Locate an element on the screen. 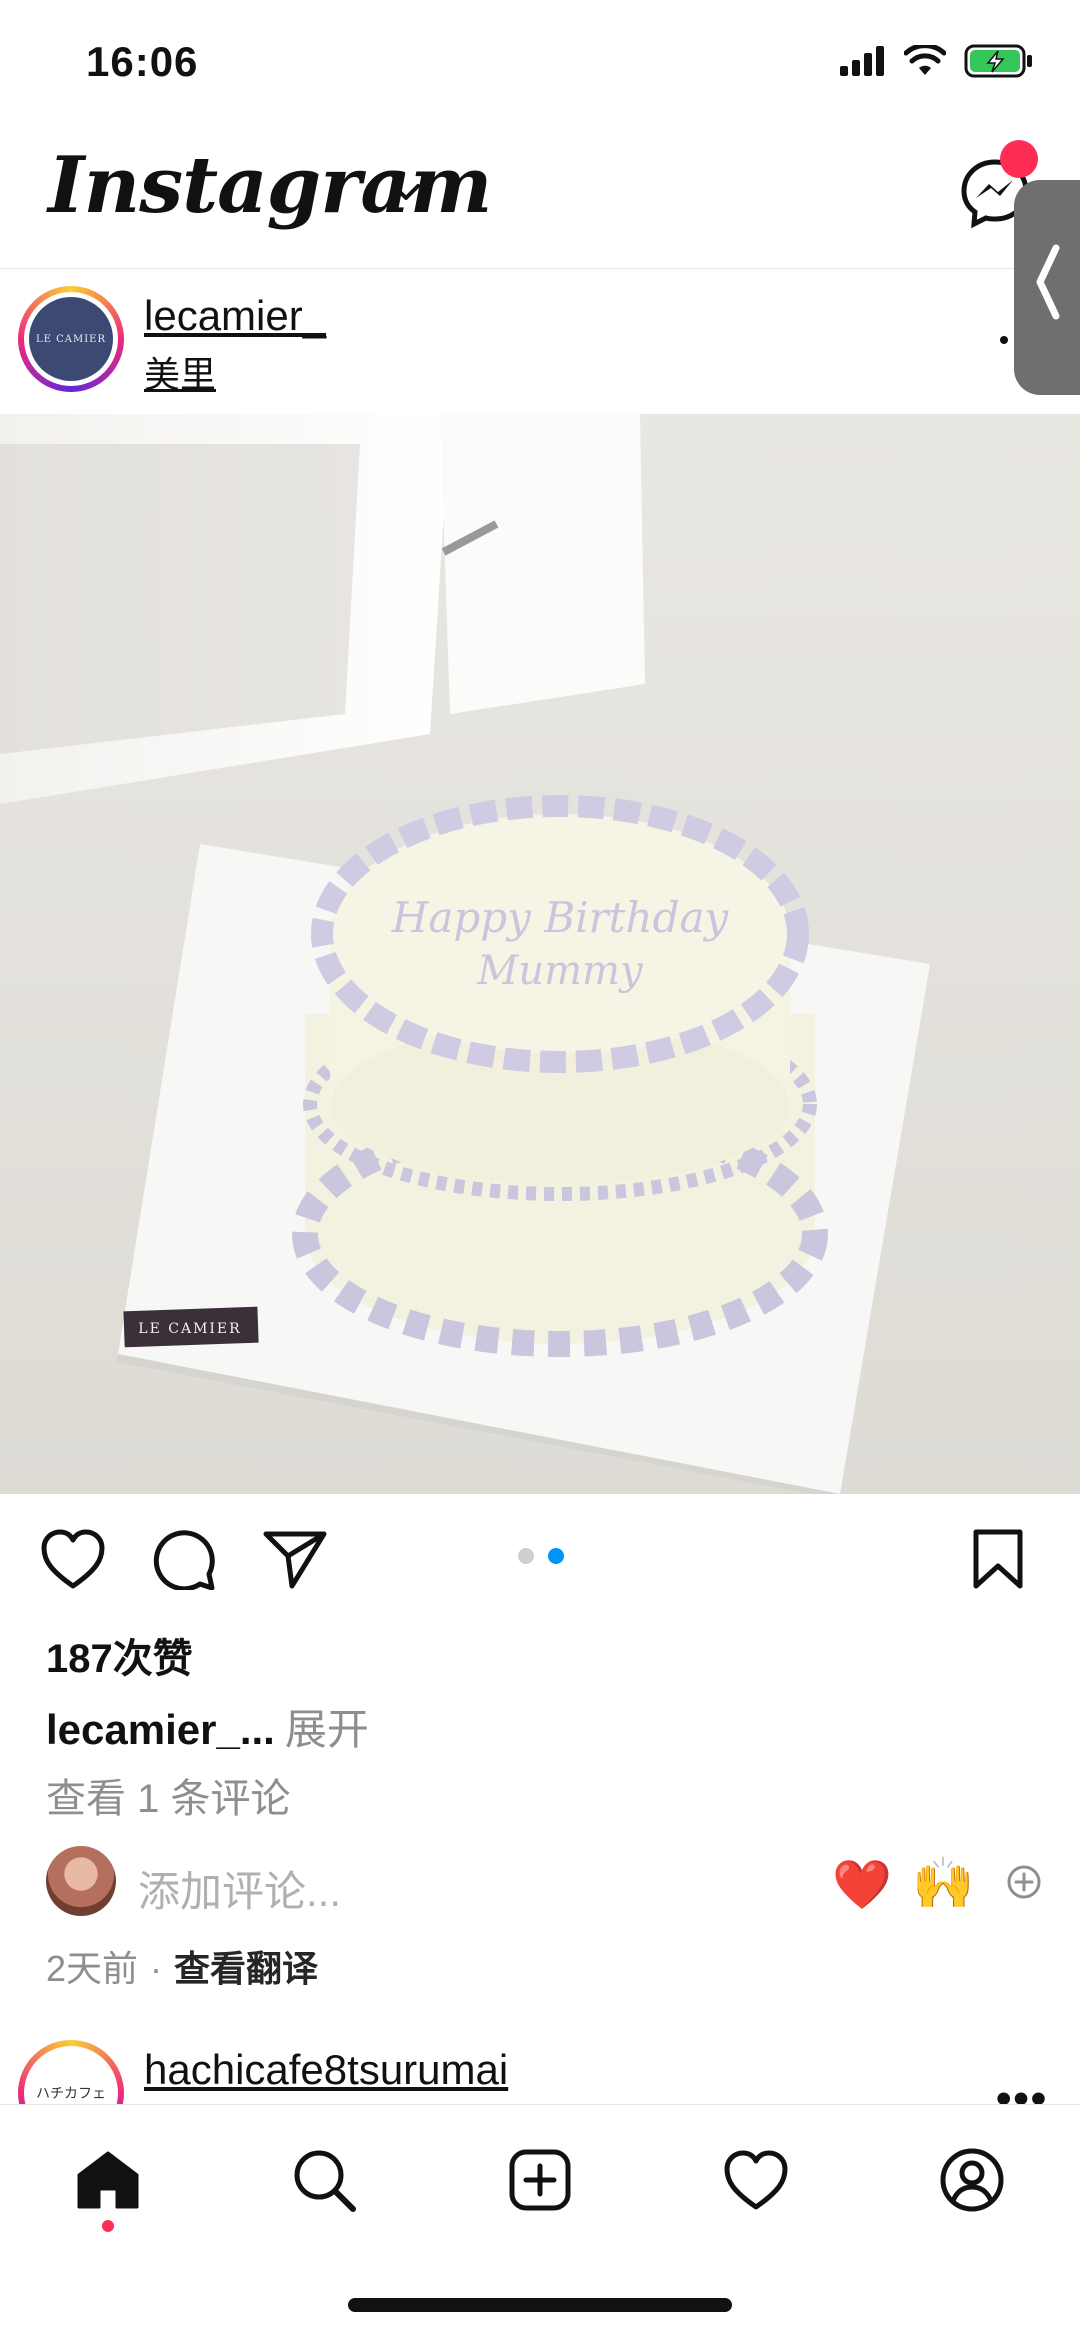 The image size is (1080, 2338). post-meta: 2天前 · 查看翻译 is located at coordinates (182, 1966).